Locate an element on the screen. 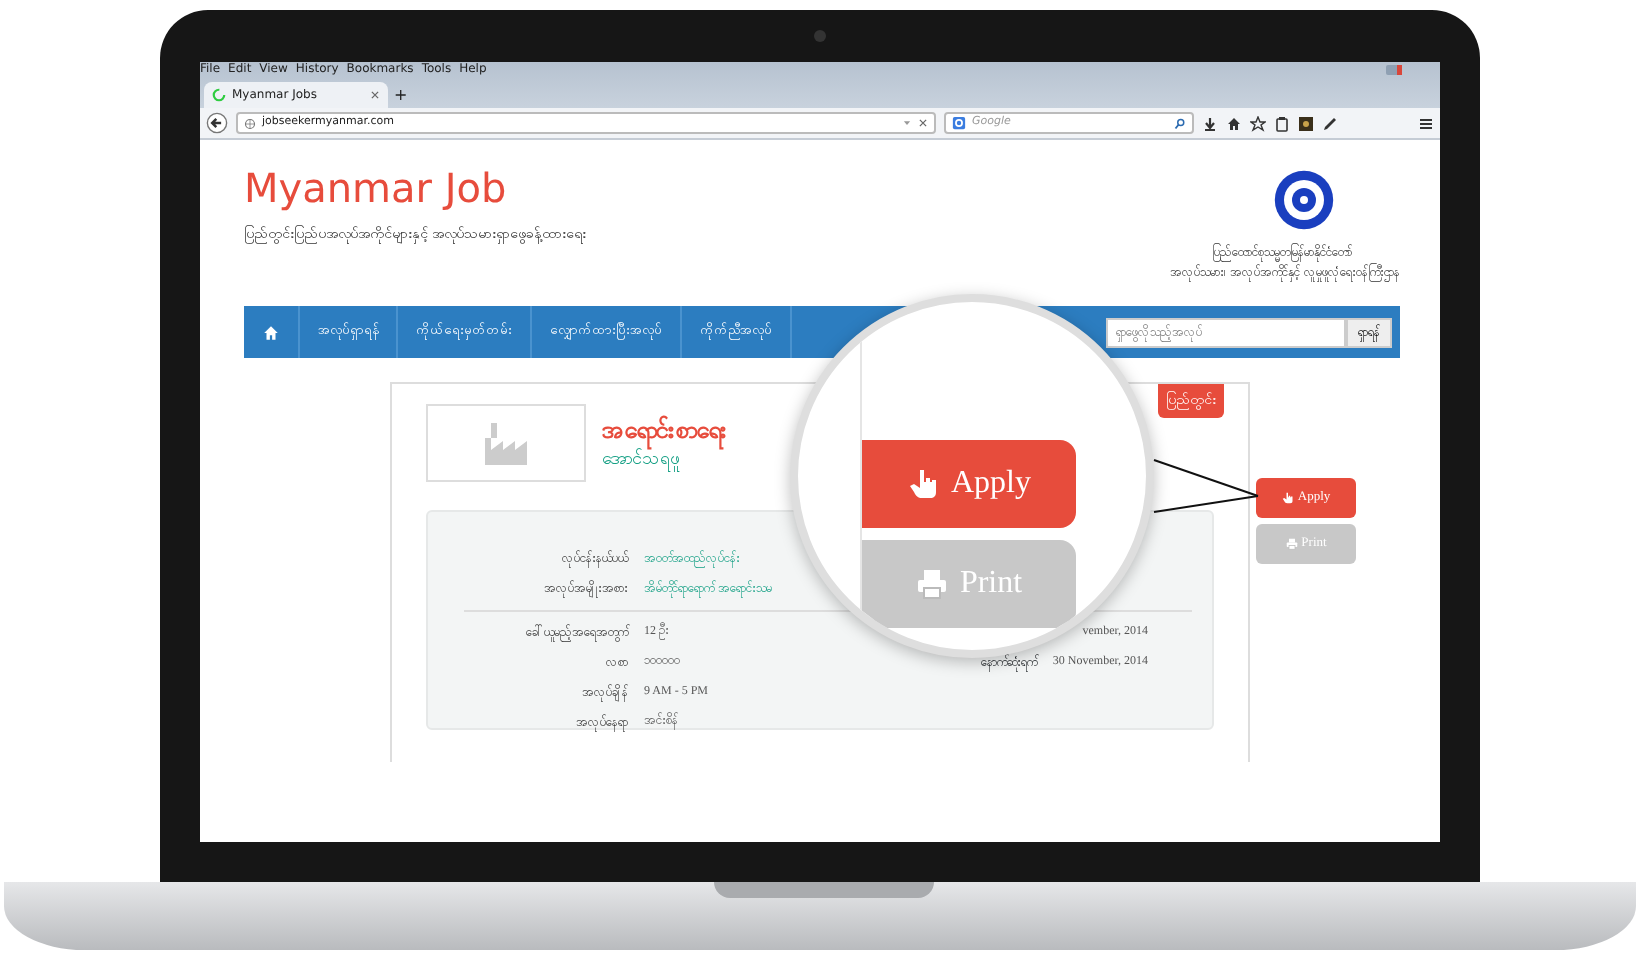 This screenshot has height=974, width=1640. back-icon is located at coordinates (217, 123).